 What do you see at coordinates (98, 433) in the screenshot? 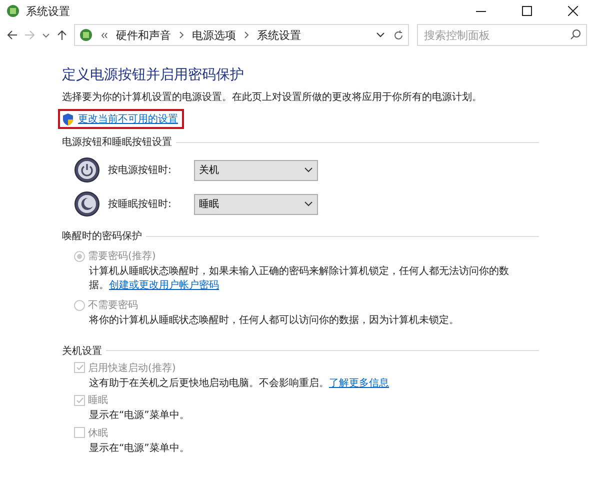
I see `option-label: 休眠` at bounding box center [98, 433].